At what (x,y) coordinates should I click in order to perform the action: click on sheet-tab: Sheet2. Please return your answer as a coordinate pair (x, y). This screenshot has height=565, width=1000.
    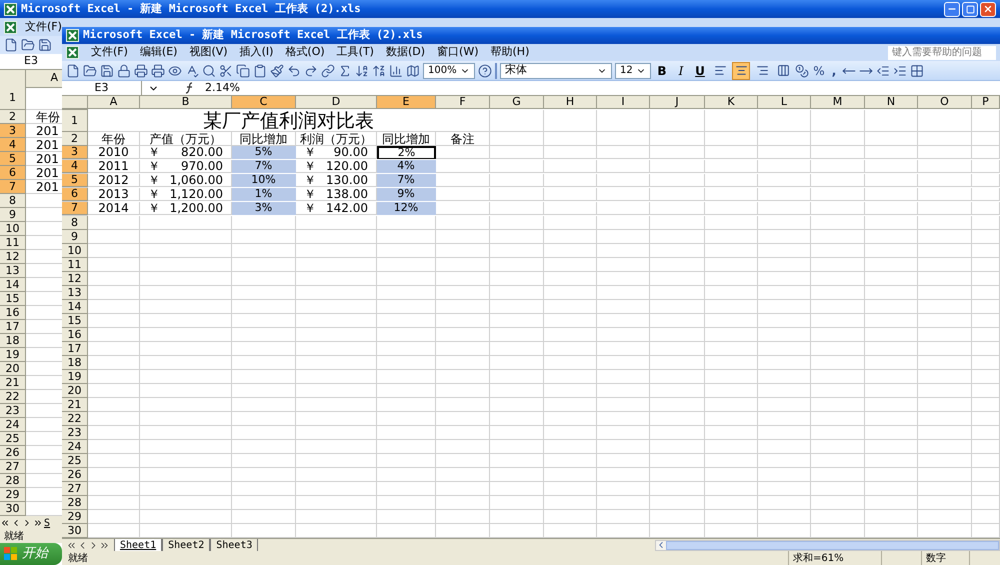
    Looking at the image, I should click on (186, 545).